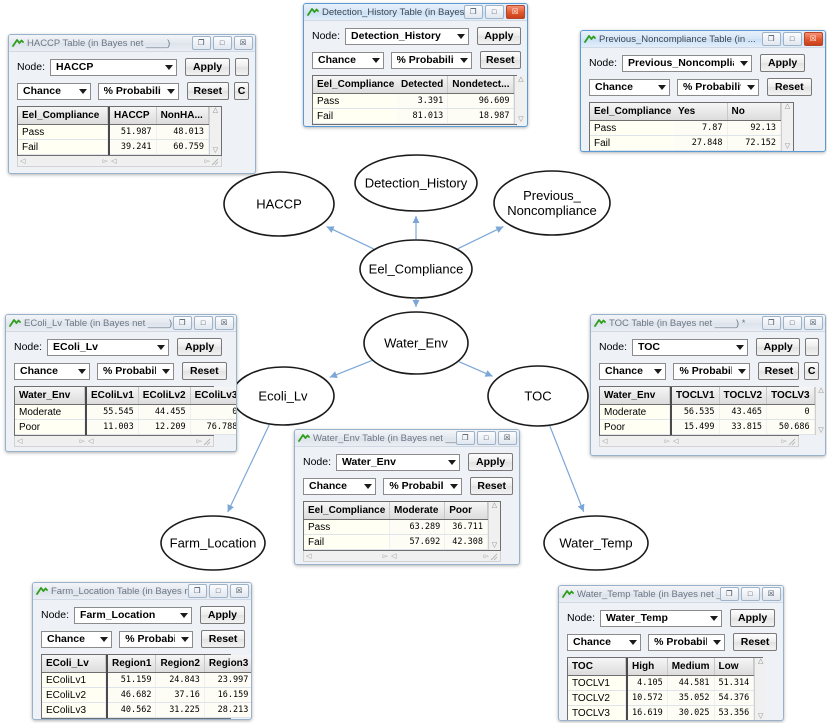  I want to click on table-row: Fail, so click(347, 542).